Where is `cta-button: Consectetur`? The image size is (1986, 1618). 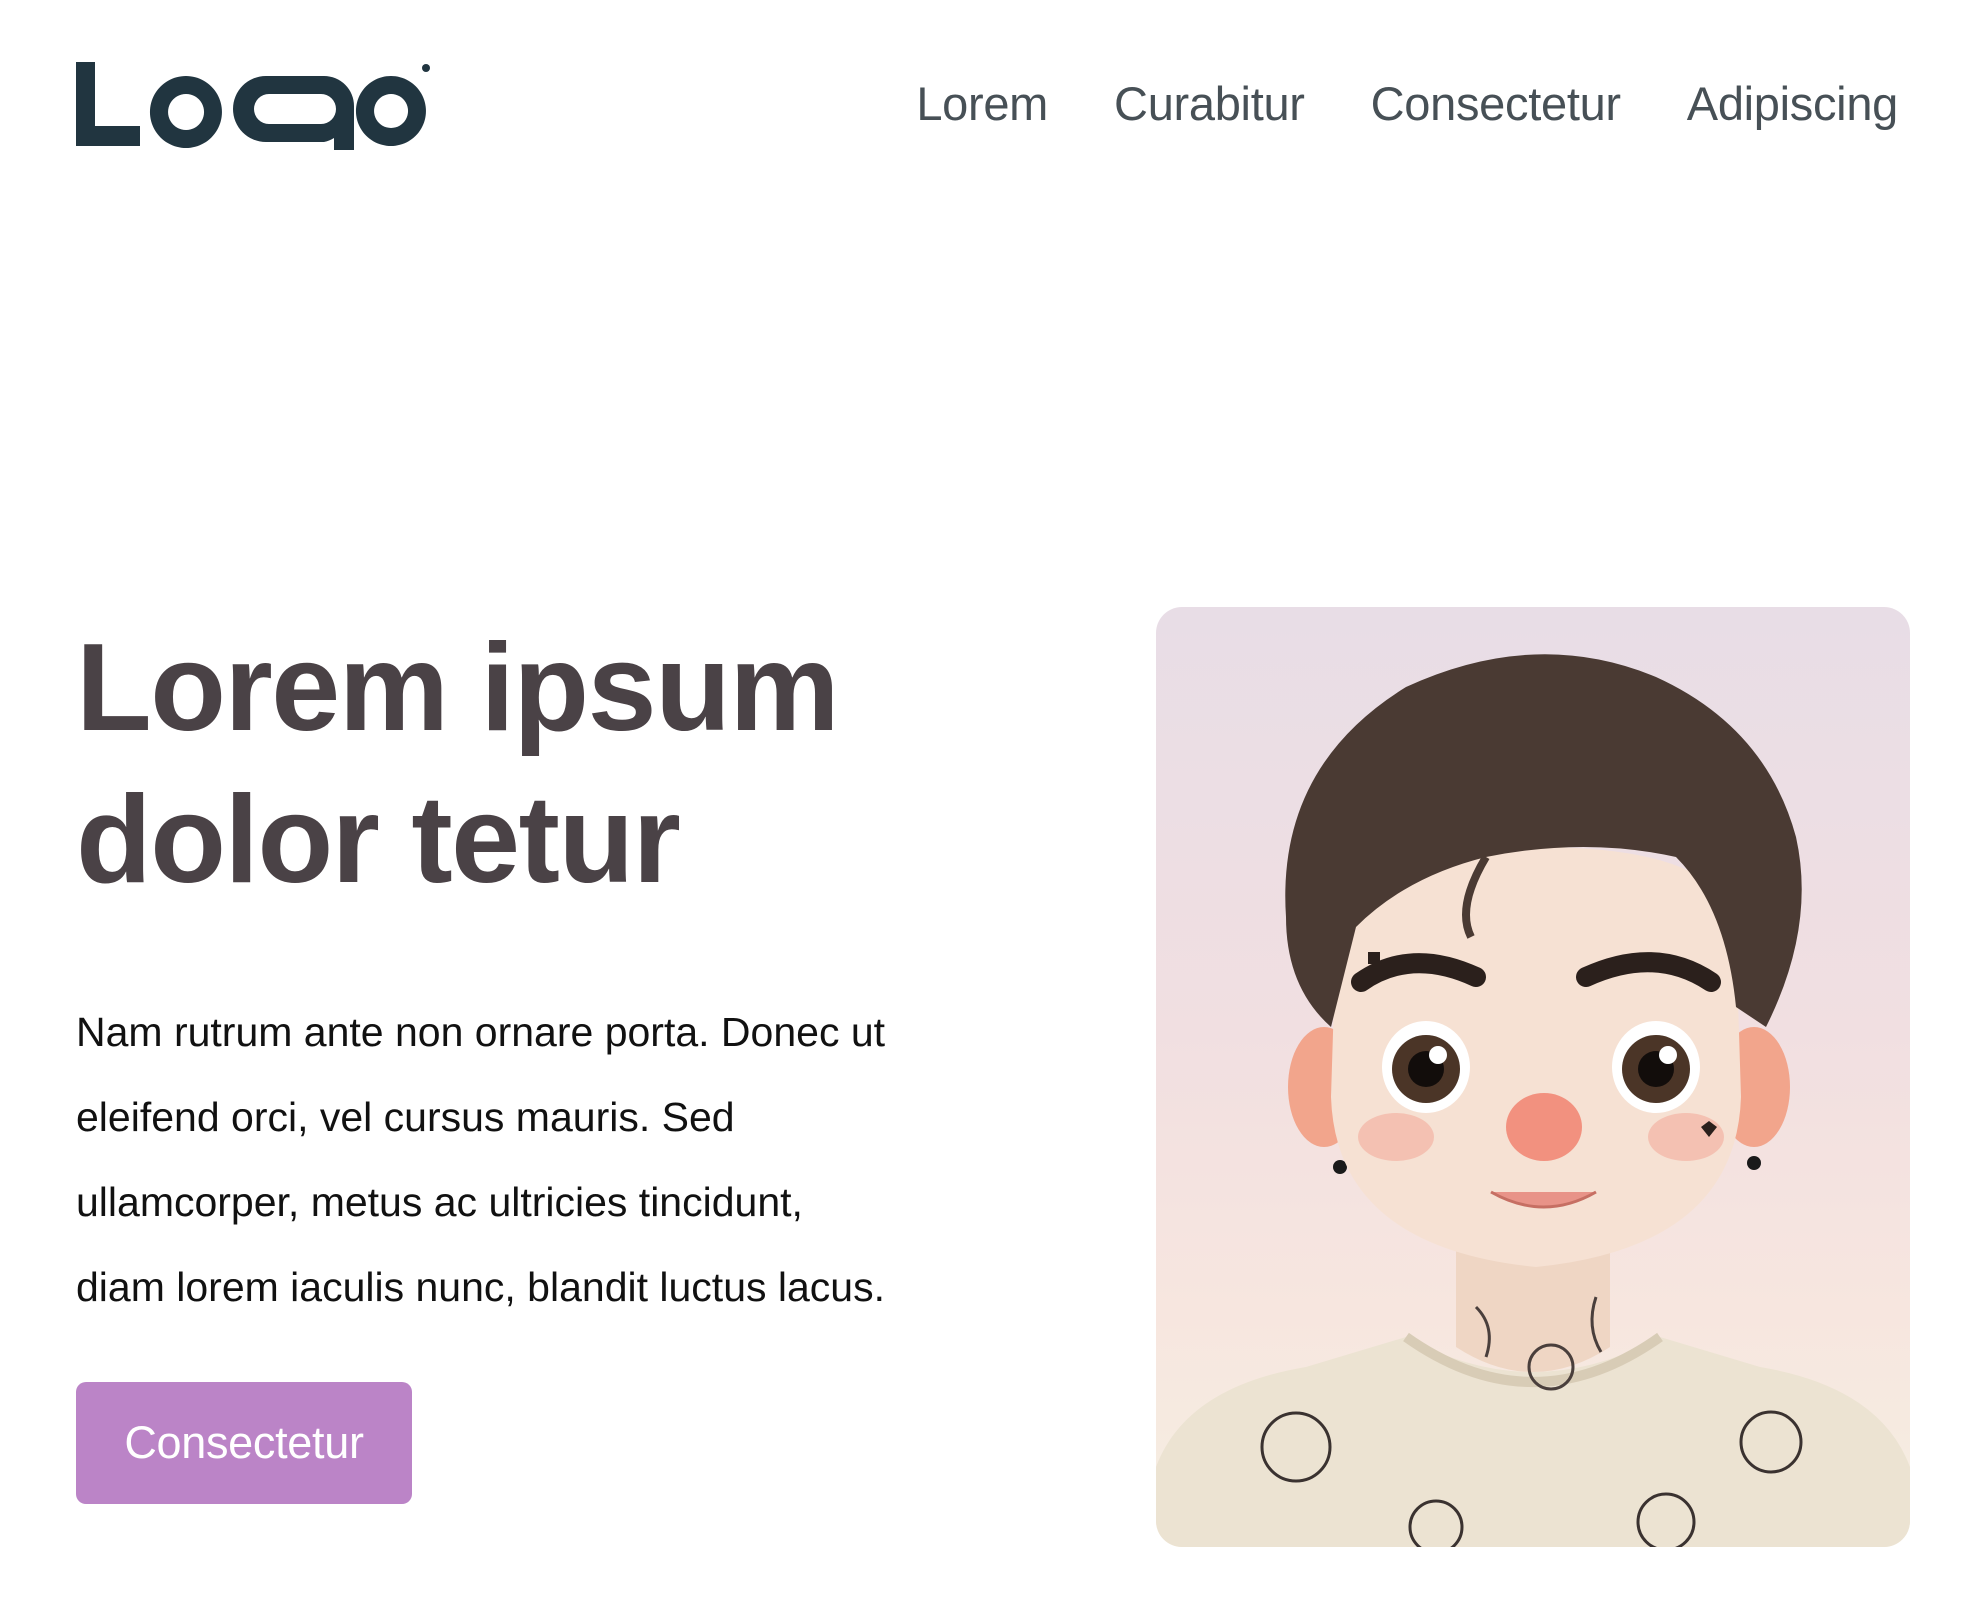
cta-button: Consectetur is located at coordinates (244, 1443).